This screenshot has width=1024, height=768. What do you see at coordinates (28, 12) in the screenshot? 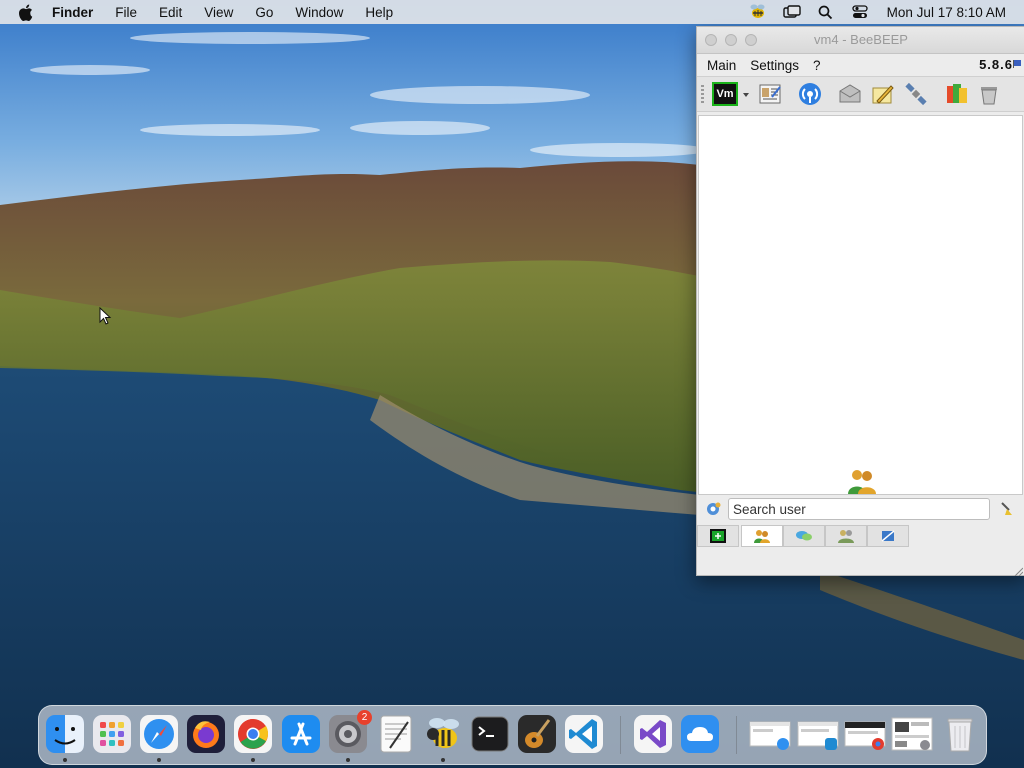
I see `apple-menu-icon` at bounding box center [28, 12].